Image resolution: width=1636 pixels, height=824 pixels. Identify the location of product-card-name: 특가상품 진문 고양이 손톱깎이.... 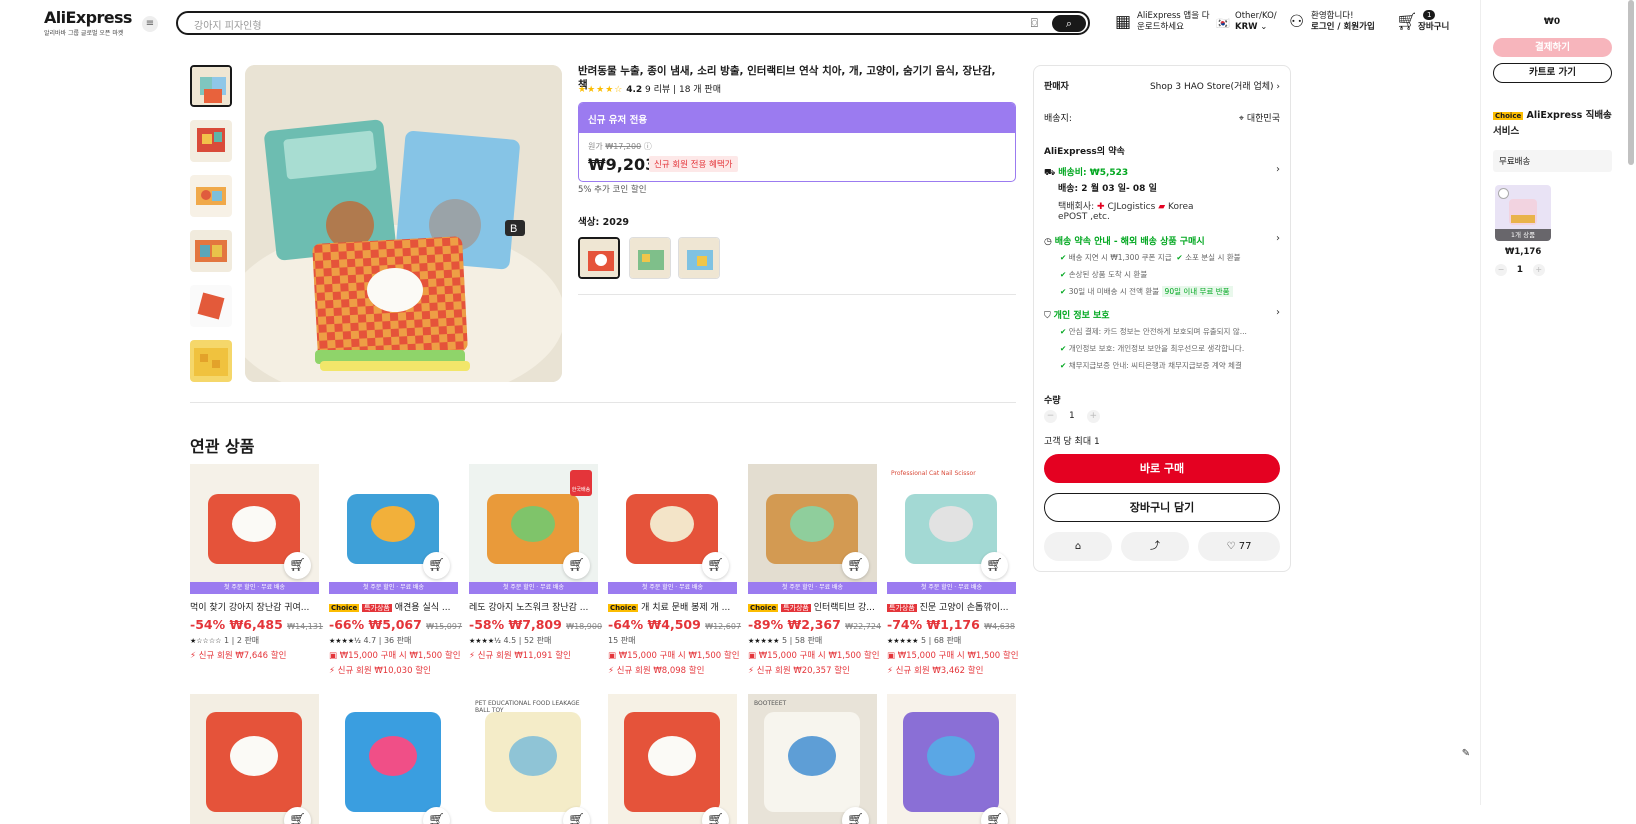
(951, 606).